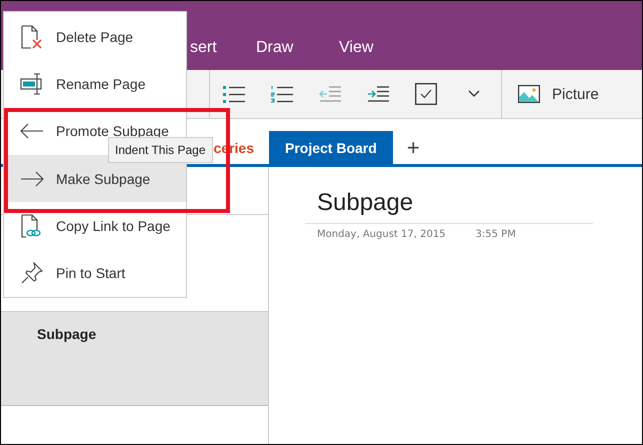  What do you see at coordinates (529, 94) in the screenshot?
I see `picture-icon` at bounding box center [529, 94].